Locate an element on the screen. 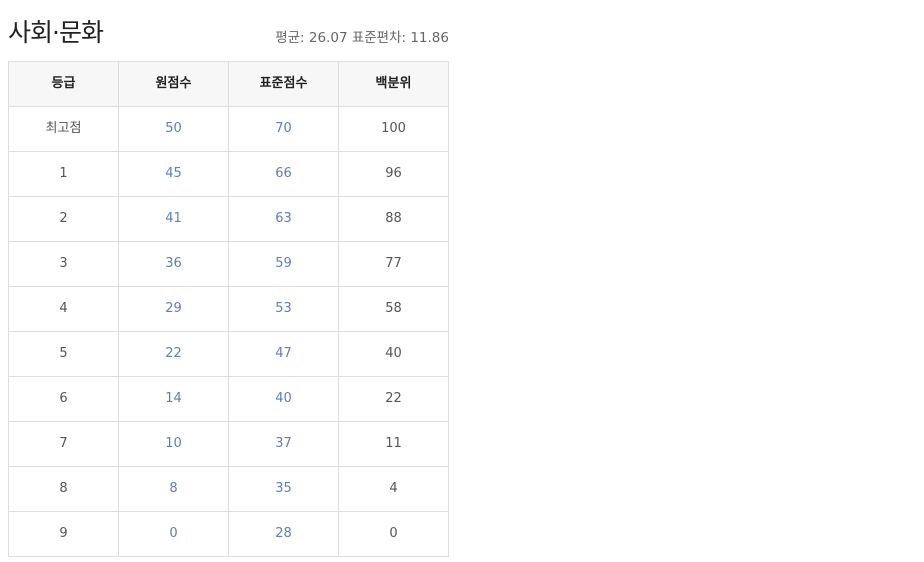 This screenshot has width=924, height=562. cell-grade: 7 is located at coordinates (63, 444).